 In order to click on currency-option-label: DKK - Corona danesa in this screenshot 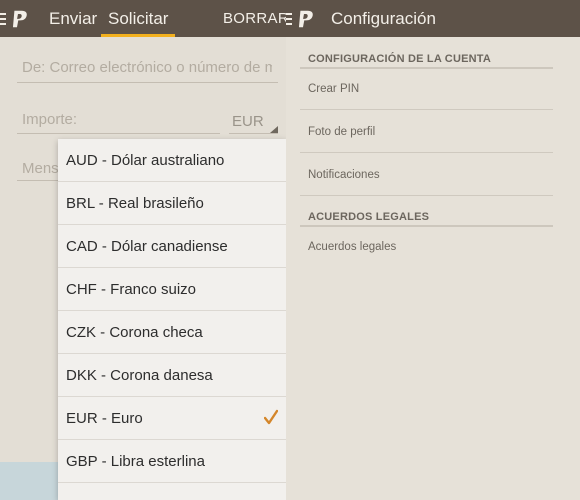, I will do `click(139, 375)`.